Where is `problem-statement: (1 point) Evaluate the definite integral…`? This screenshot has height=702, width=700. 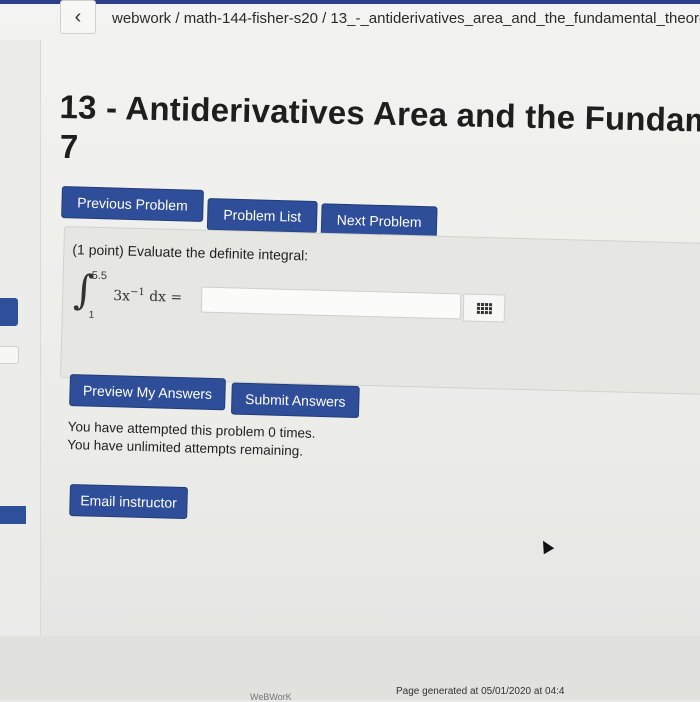 problem-statement: (1 point) Evaluate the definite integral… is located at coordinates (190, 252).